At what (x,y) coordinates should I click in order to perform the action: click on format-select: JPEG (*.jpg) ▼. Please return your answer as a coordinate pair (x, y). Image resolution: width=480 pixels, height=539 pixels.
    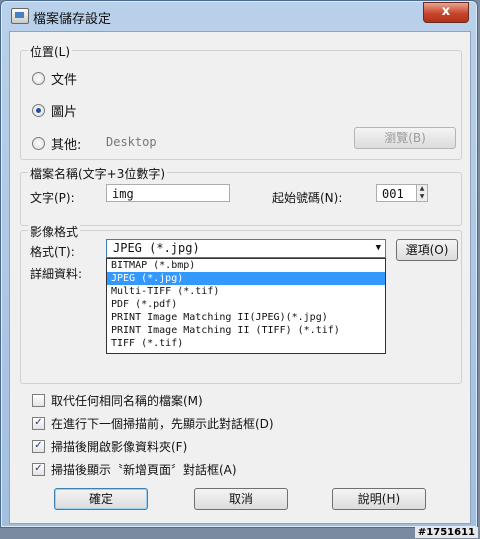
    Looking at the image, I should click on (246, 248).